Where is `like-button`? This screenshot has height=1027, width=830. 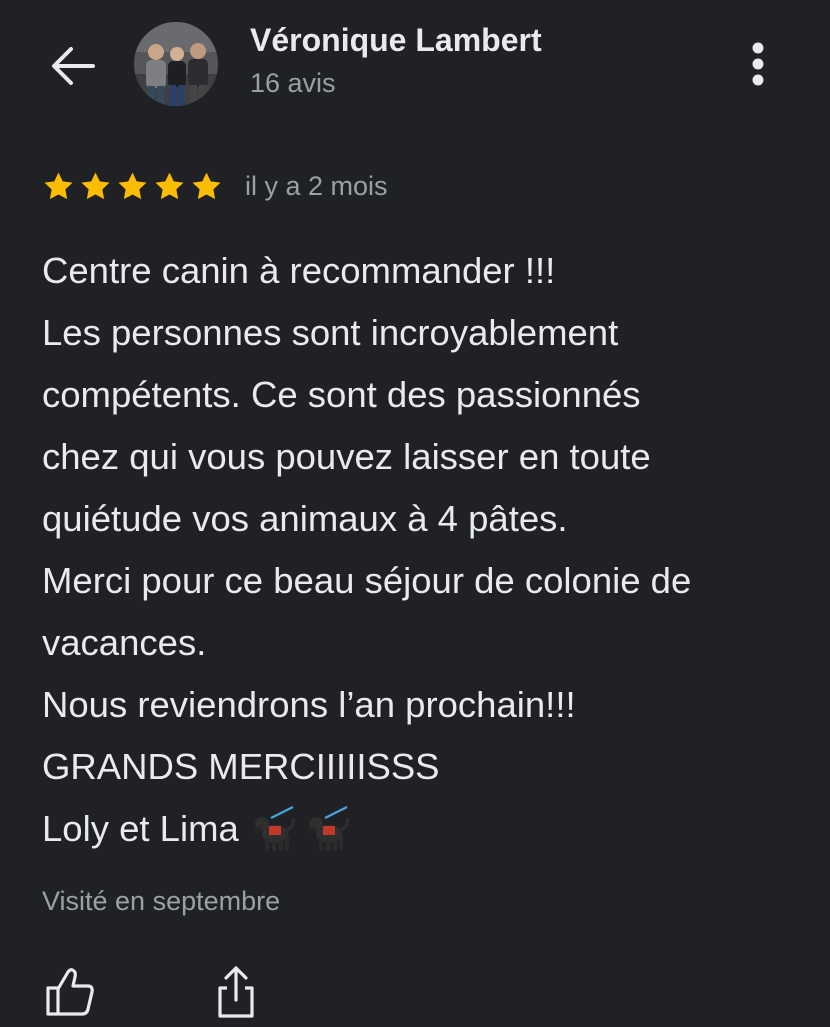 like-button is located at coordinates (70, 992).